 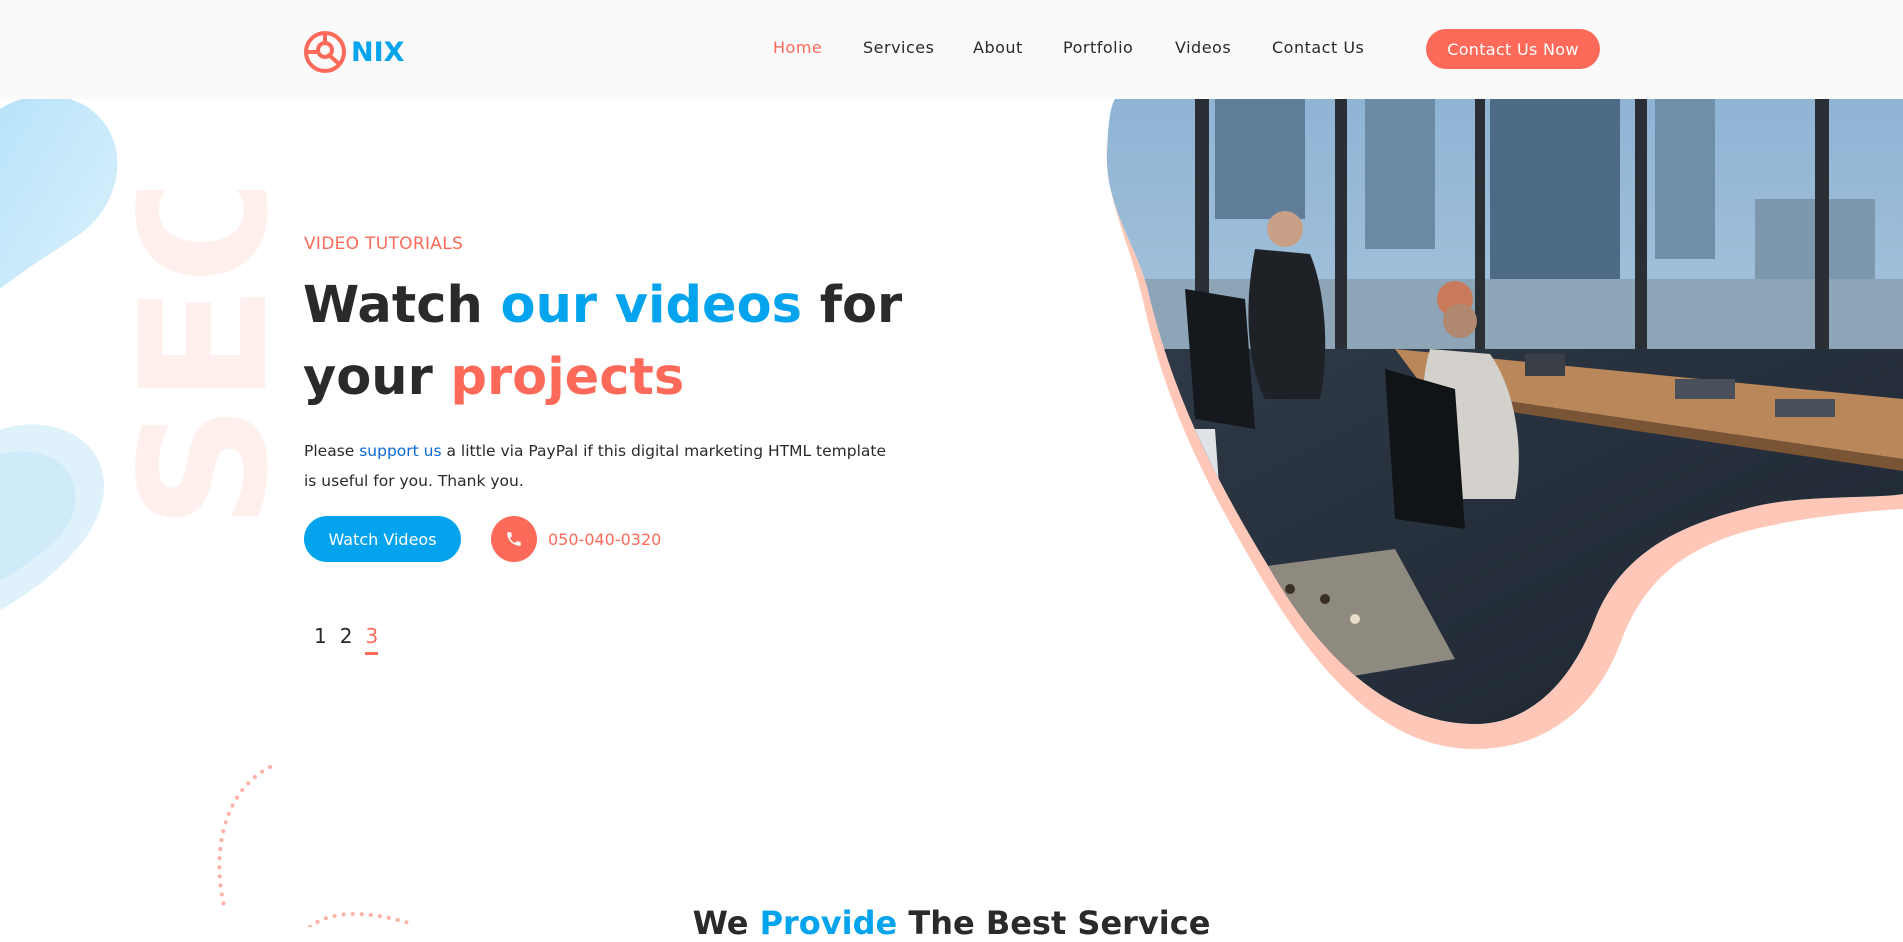 I want to click on hero-title-highlight-red: projects, so click(x=567, y=377).